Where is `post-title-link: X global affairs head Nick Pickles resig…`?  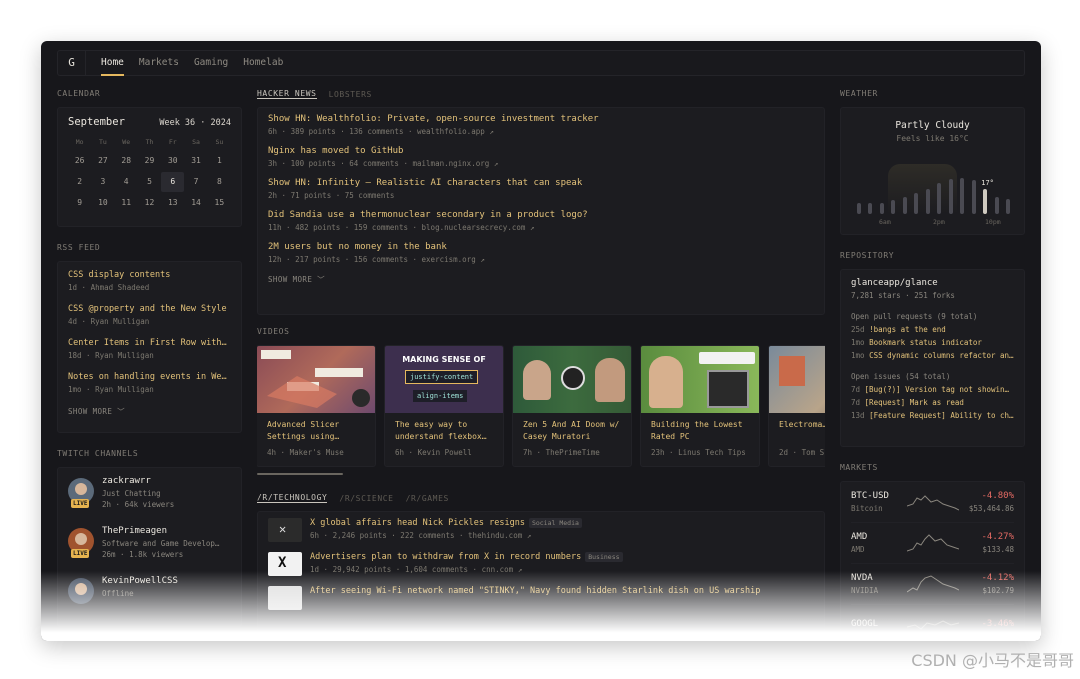 post-title-link: X global affairs head Nick Pickles resig… is located at coordinates (446, 523).